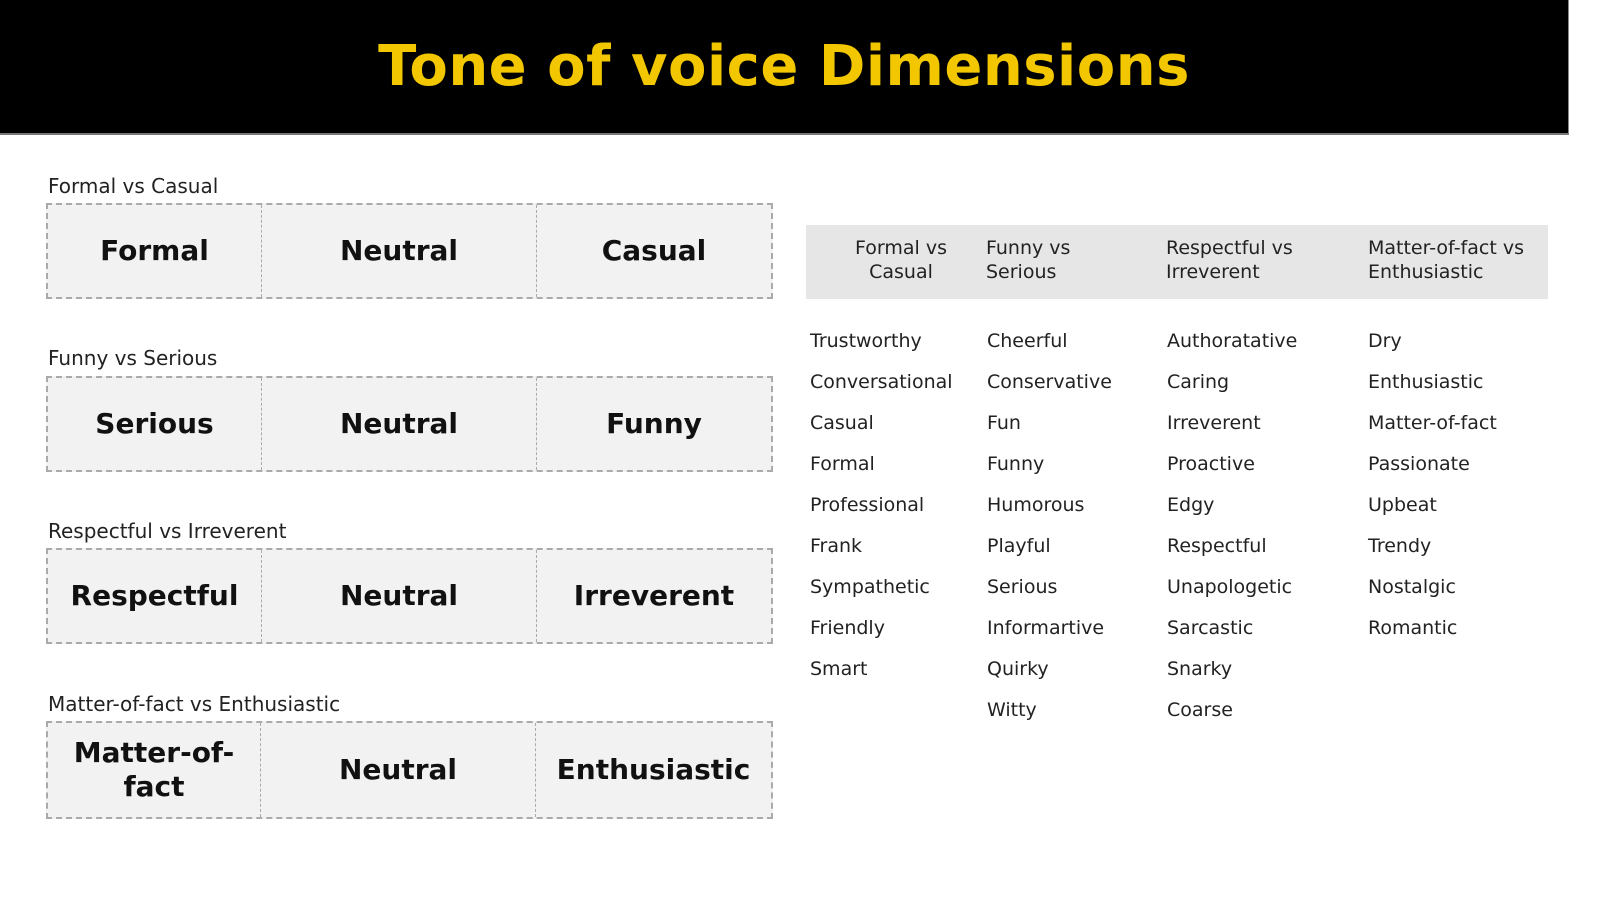  What do you see at coordinates (654, 595) in the screenshot?
I see `scale-right-value: Irreverent` at bounding box center [654, 595].